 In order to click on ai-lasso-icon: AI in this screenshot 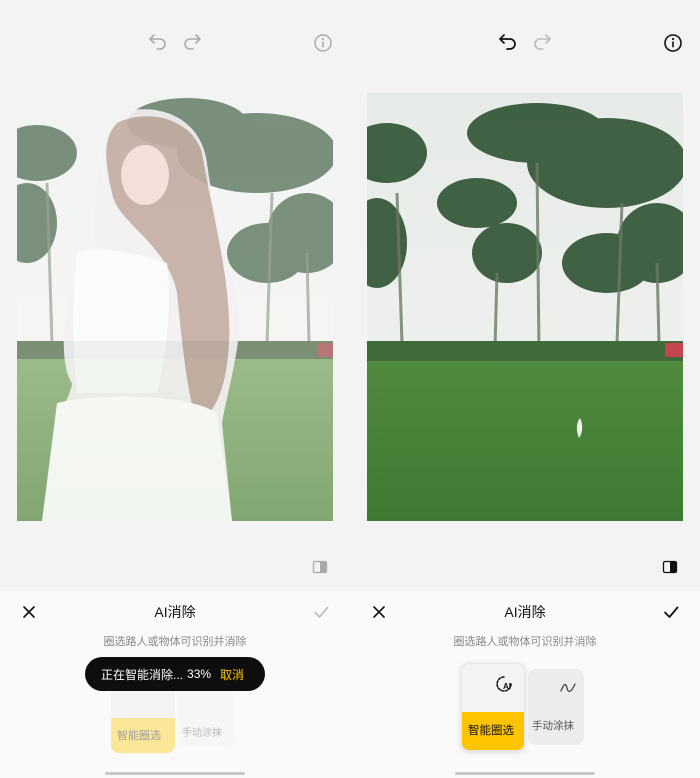, I will do `click(506, 684)`.